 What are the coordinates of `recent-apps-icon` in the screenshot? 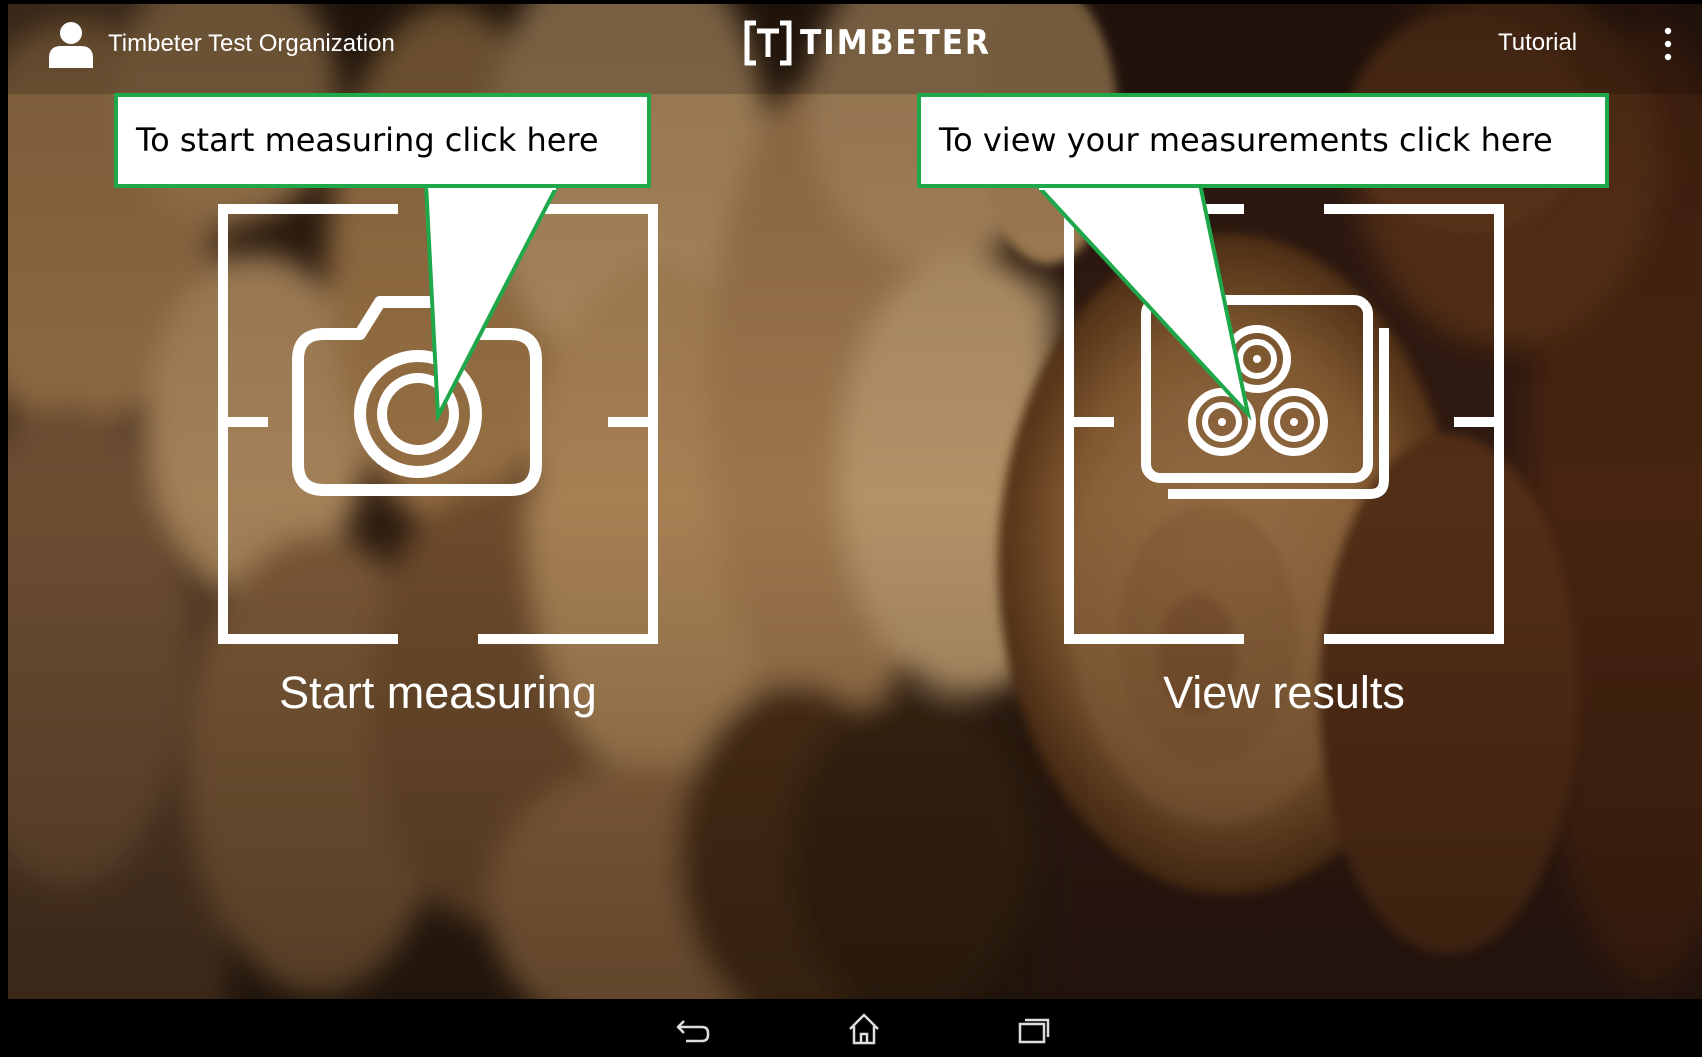 It's located at (1034, 1029).